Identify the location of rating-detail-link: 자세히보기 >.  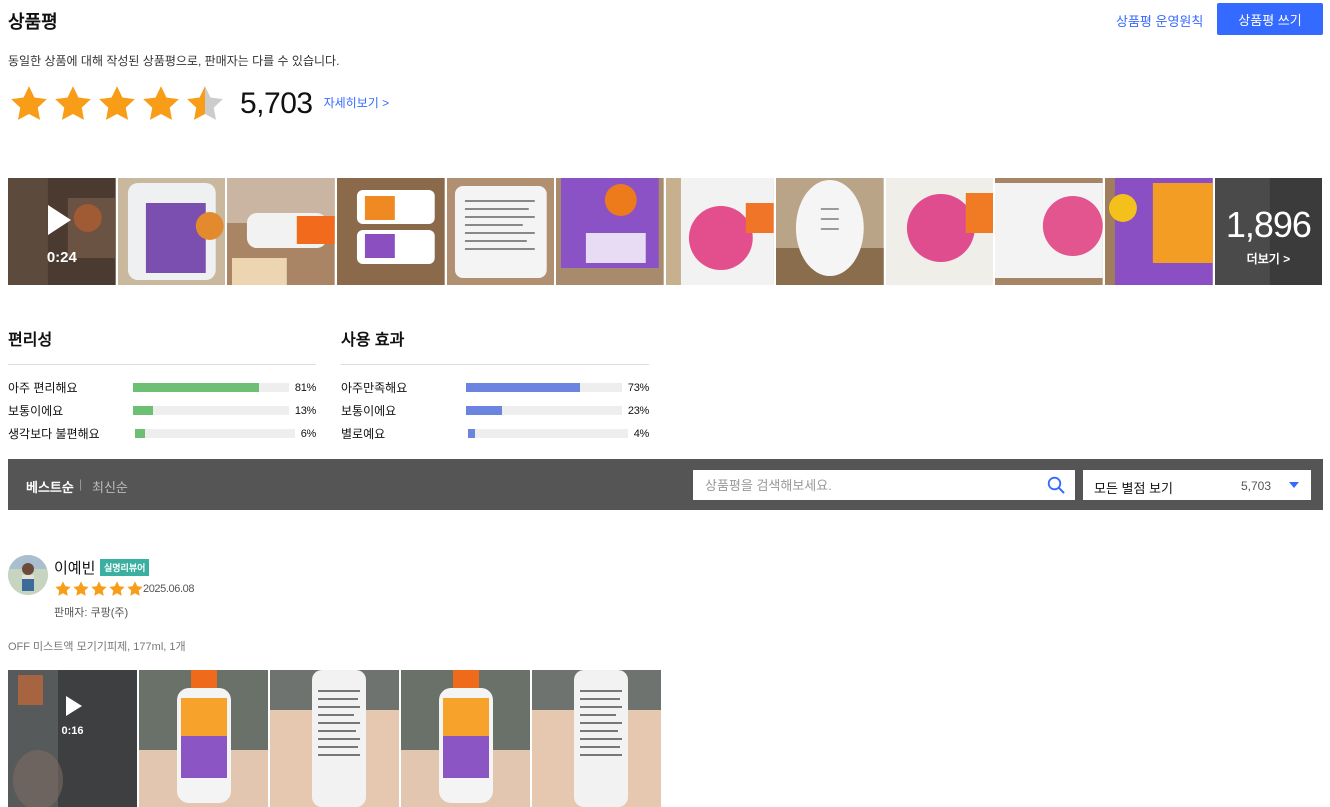
(357, 102).